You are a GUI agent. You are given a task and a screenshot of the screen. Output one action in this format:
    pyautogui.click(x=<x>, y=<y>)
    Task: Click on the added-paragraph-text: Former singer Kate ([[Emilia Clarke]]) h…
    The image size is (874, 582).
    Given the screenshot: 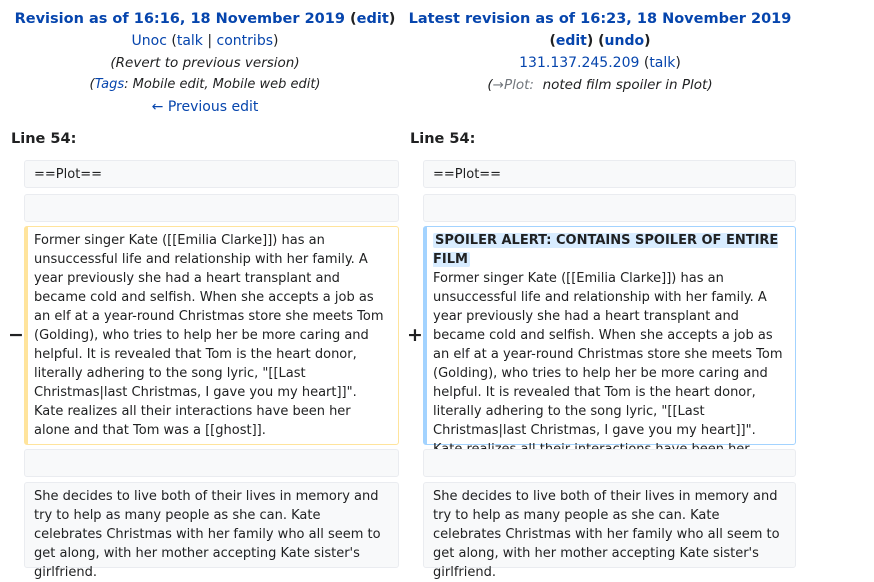 What is the action you would take?
    pyautogui.click(x=608, y=373)
    